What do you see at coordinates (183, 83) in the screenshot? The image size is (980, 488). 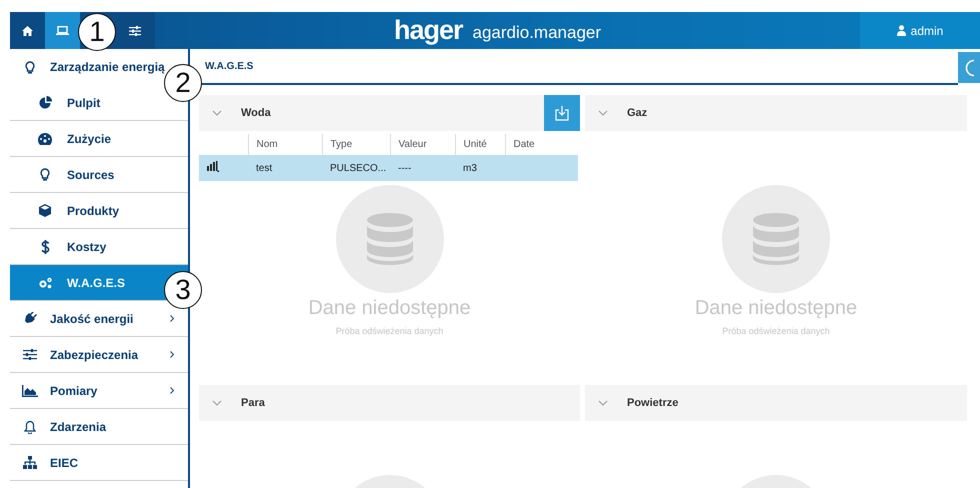 I see `number-callout-tooltip: 2` at bounding box center [183, 83].